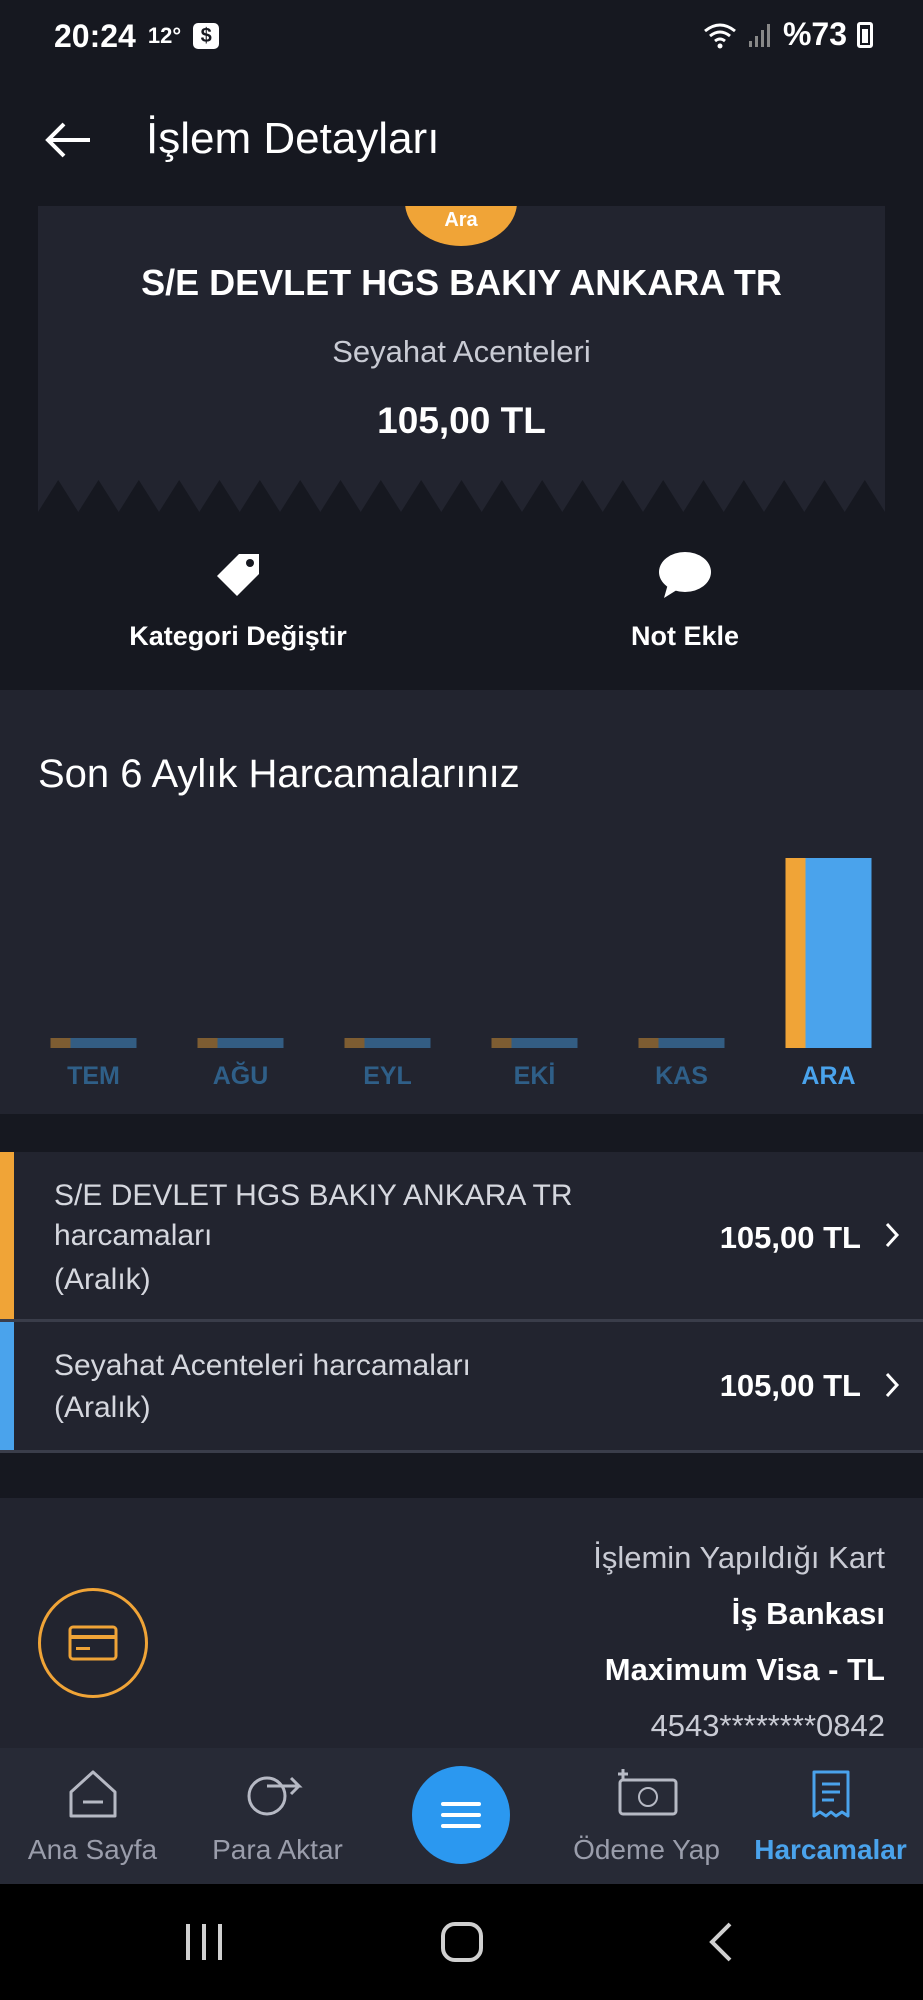 Image resolution: width=923 pixels, height=2000 pixels. Describe the element at coordinates (293, 138) in the screenshot. I see `page-title: İşlem Detayları` at that location.